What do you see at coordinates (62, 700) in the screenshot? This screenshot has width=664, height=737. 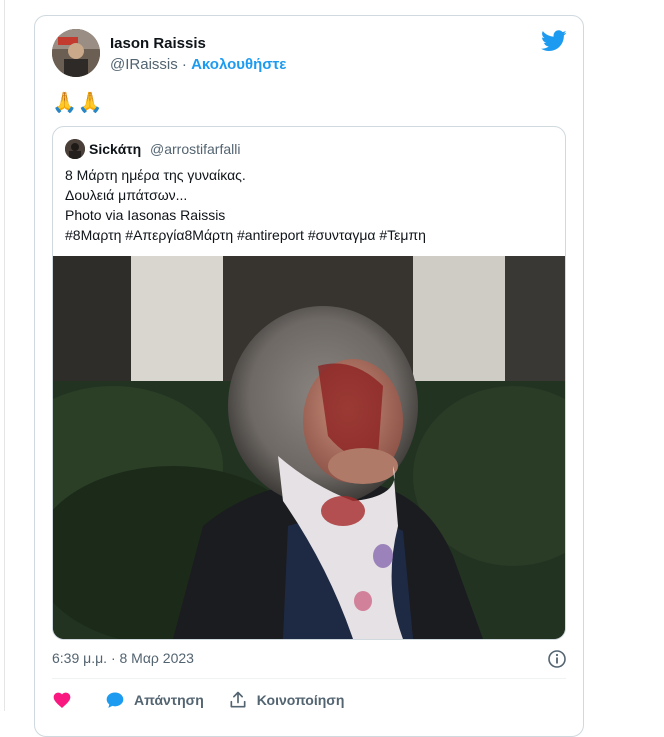 I see `heart-icon` at bounding box center [62, 700].